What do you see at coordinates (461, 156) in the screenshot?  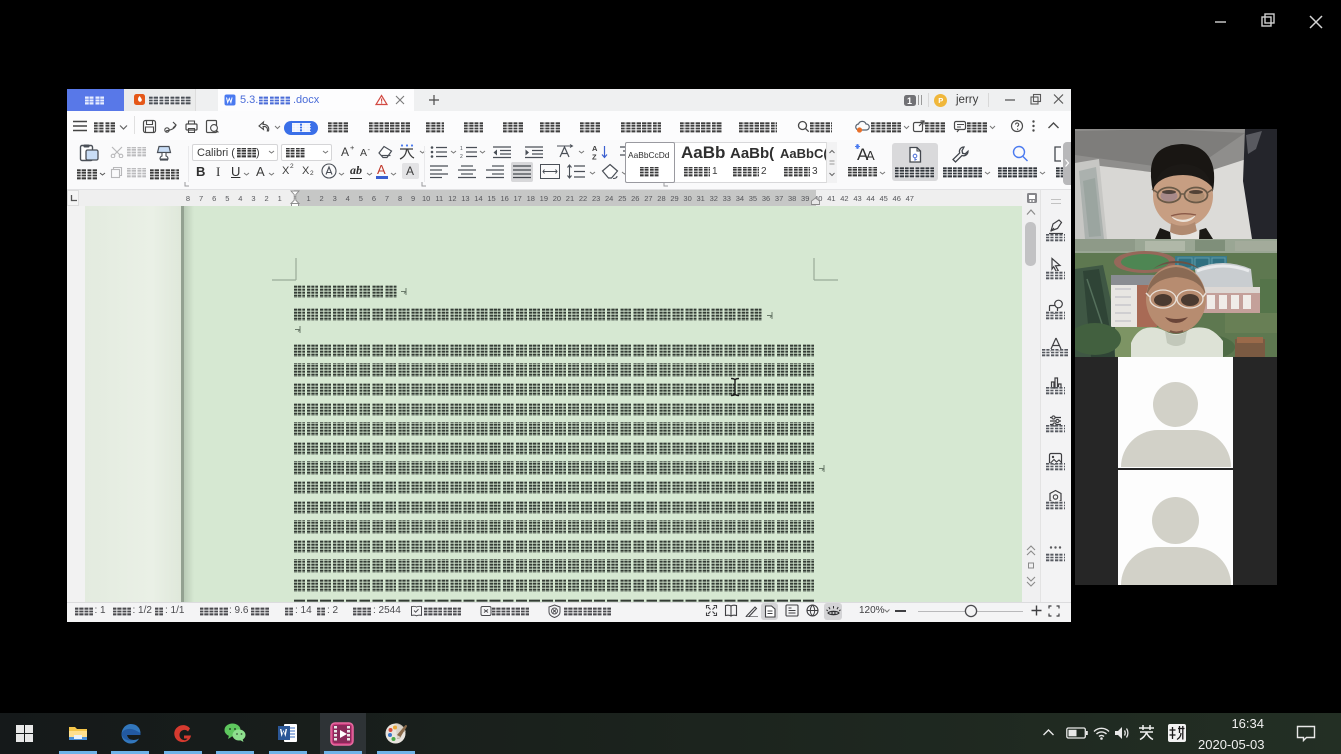 I see `svg-text: 2` at bounding box center [461, 156].